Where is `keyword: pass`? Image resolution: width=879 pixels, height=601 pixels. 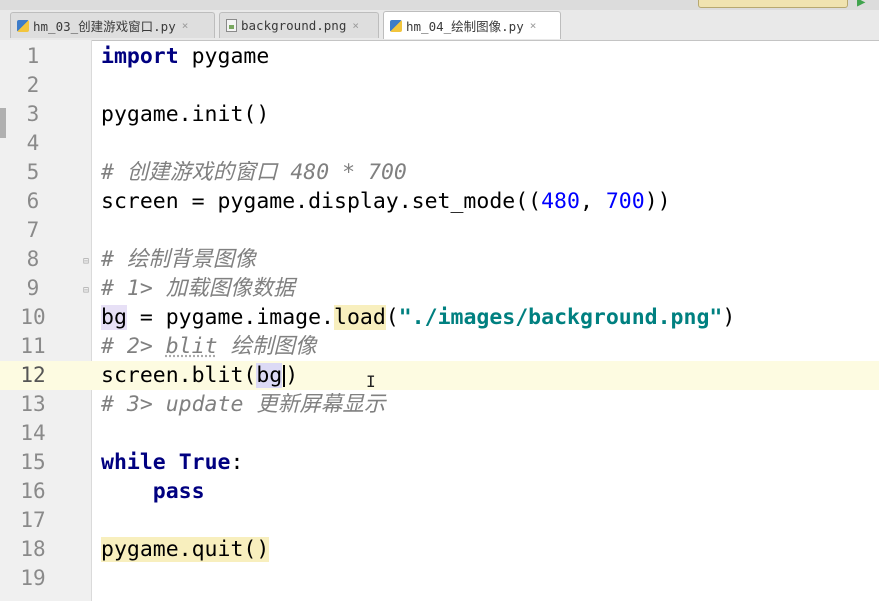 keyword: pass is located at coordinates (178, 491).